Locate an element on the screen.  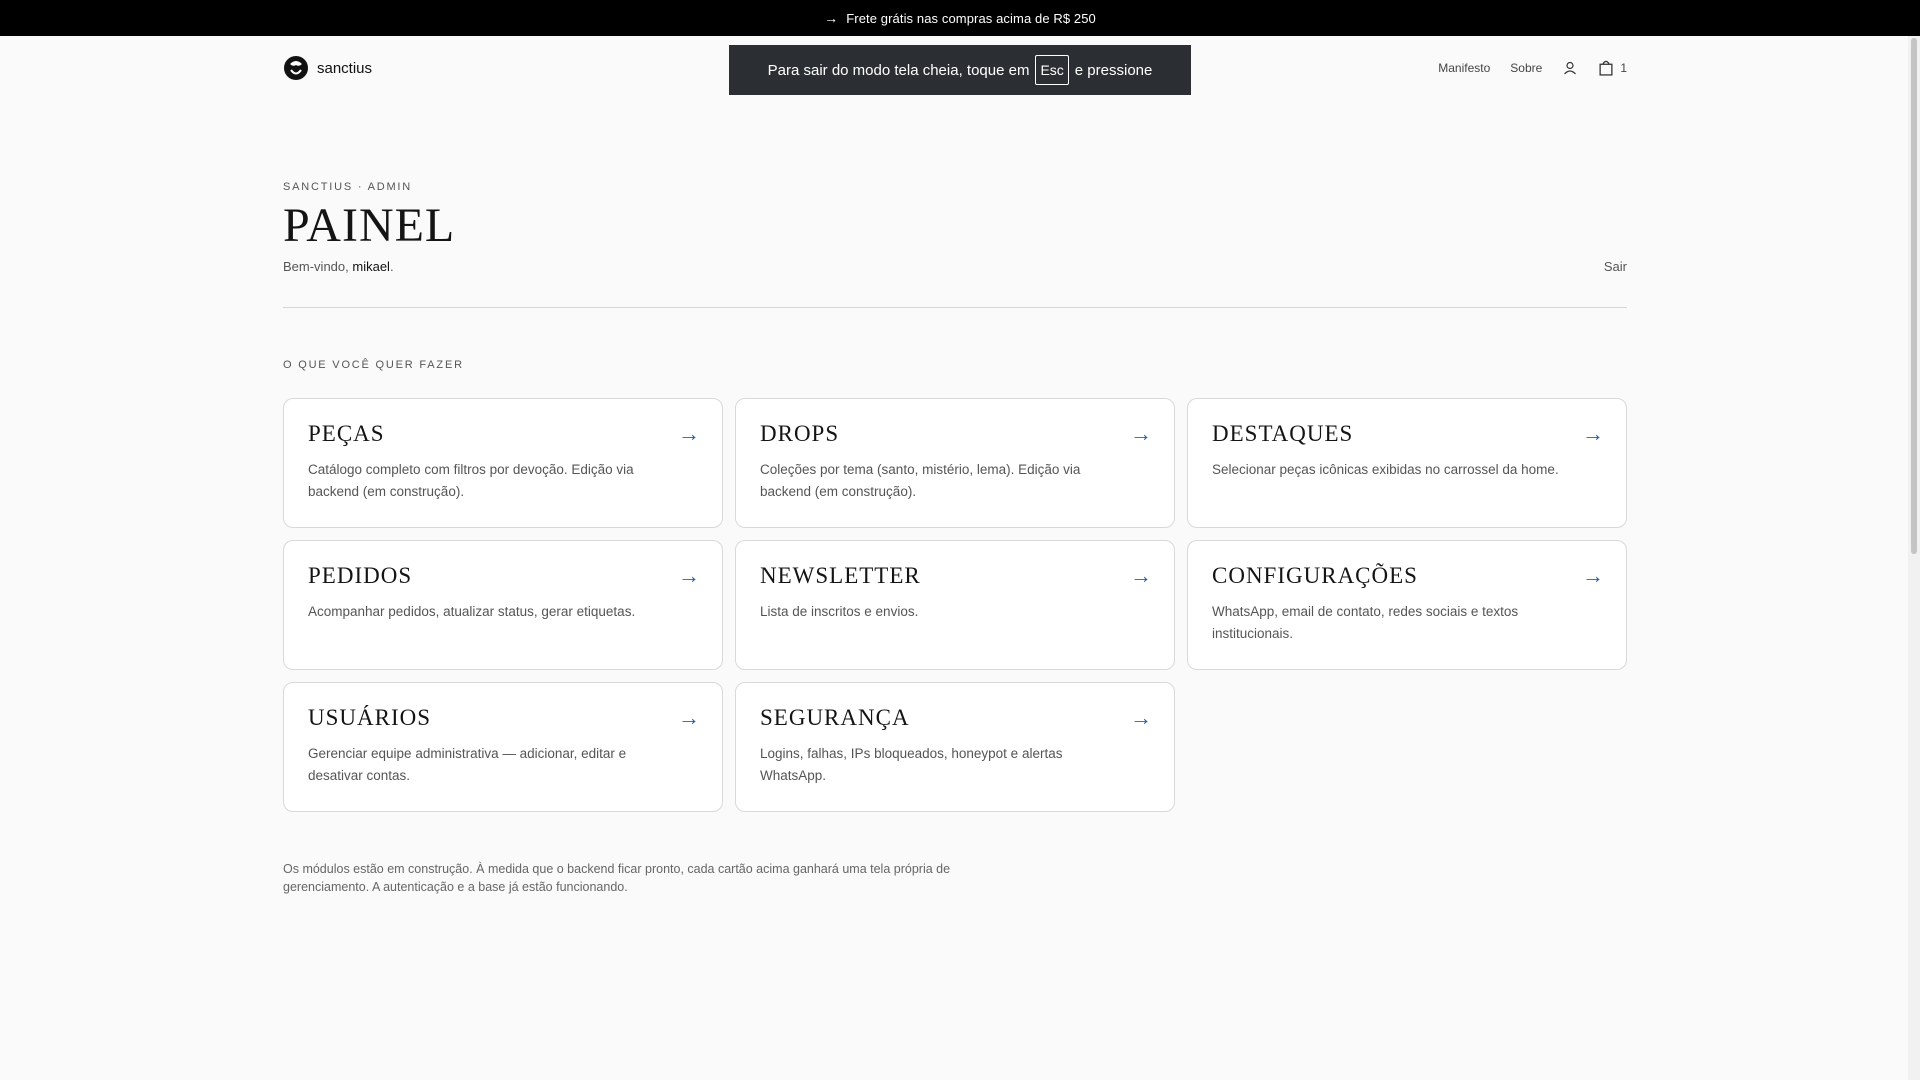
welcome-suffix: . is located at coordinates (391, 266).